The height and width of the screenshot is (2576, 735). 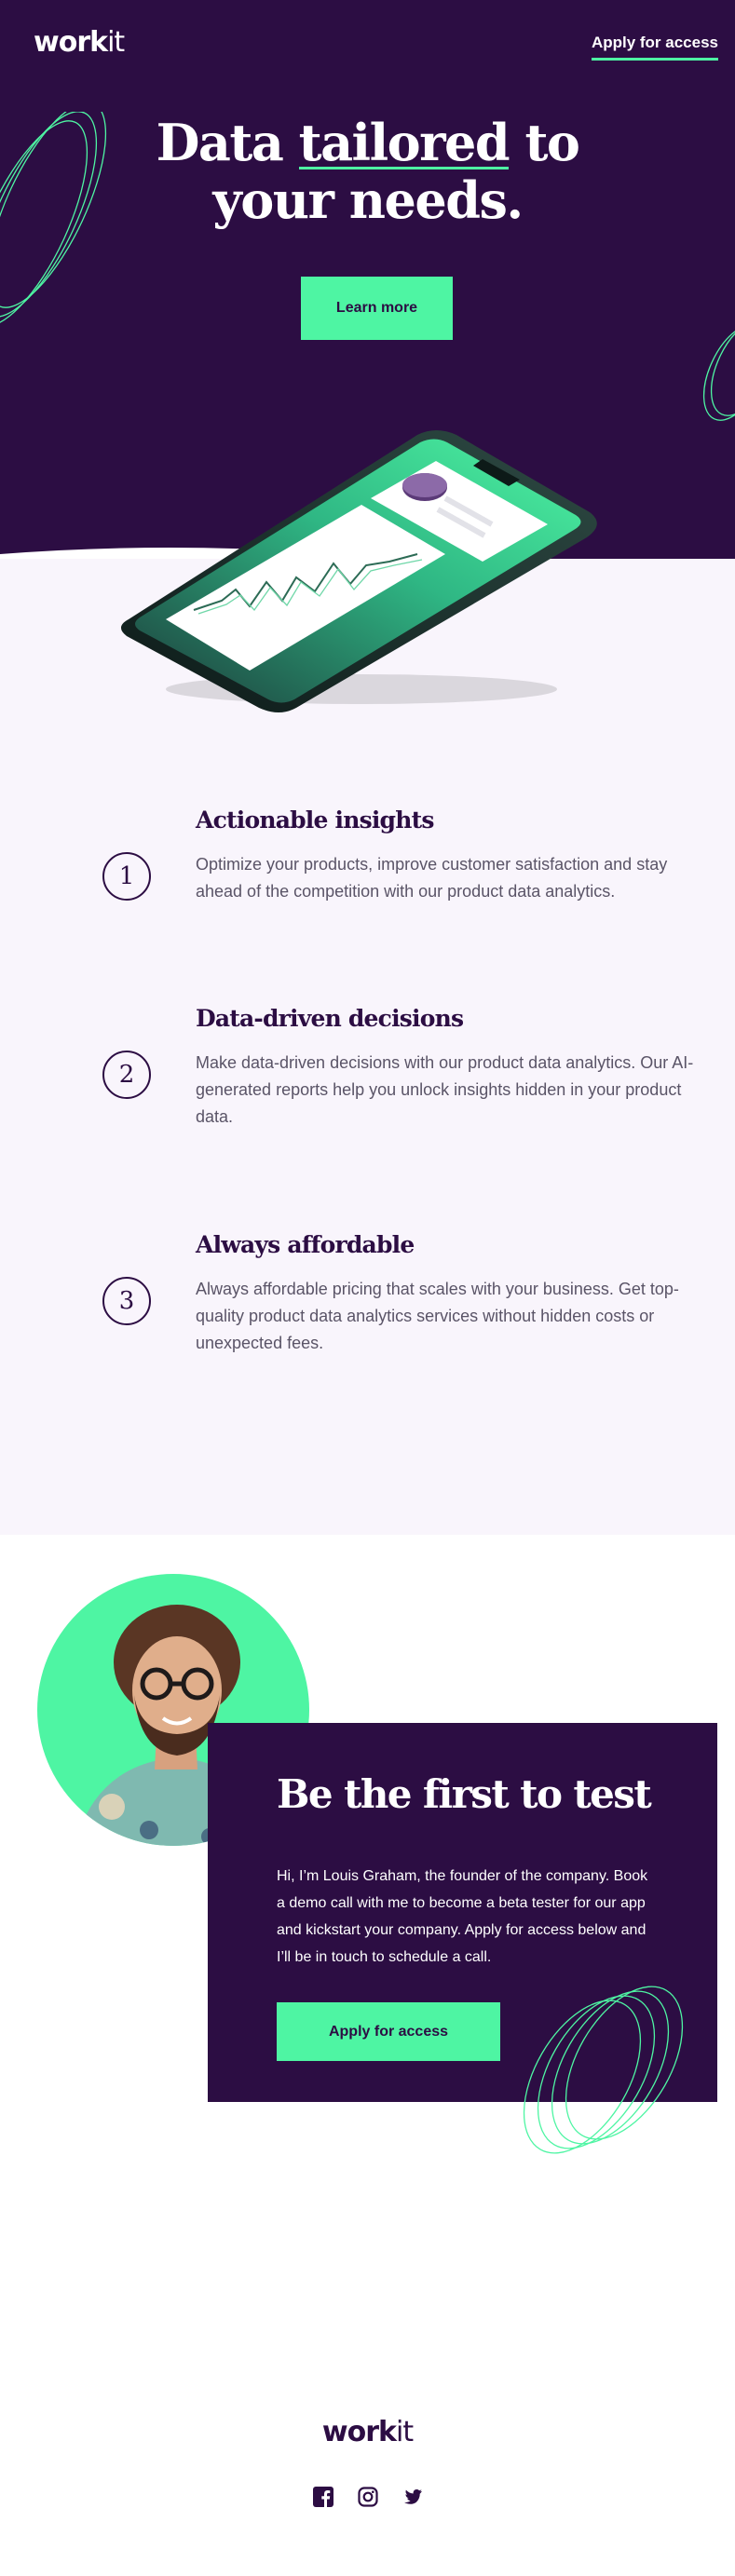 What do you see at coordinates (377, 308) in the screenshot?
I see `learn-more-button: Learn more` at bounding box center [377, 308].